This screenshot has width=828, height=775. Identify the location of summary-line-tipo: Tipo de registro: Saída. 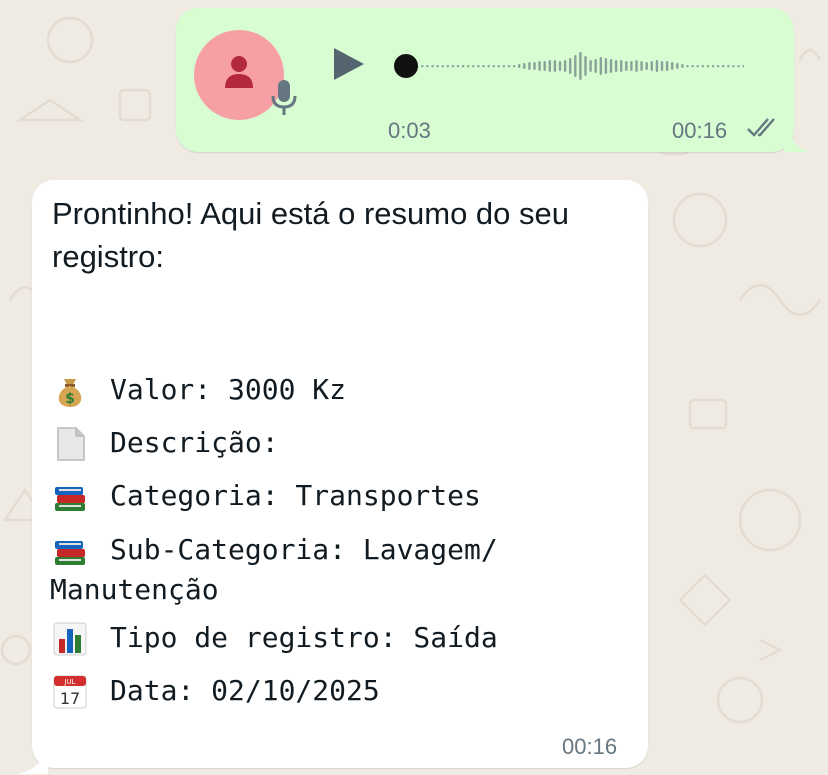
(275, 638).